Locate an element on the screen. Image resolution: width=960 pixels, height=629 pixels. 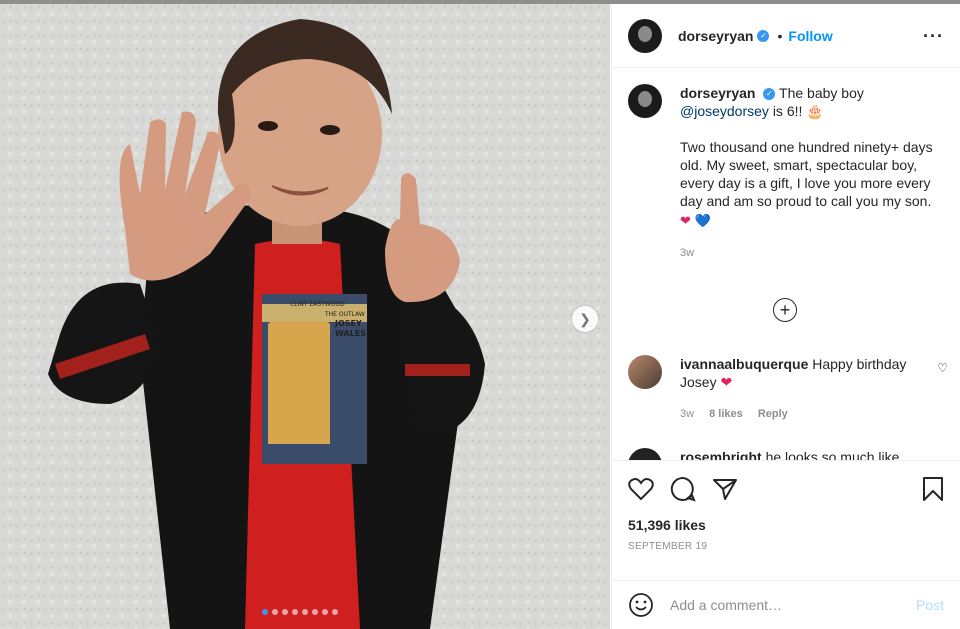
save-bookmark-icon is located at coordinates (933, 489).